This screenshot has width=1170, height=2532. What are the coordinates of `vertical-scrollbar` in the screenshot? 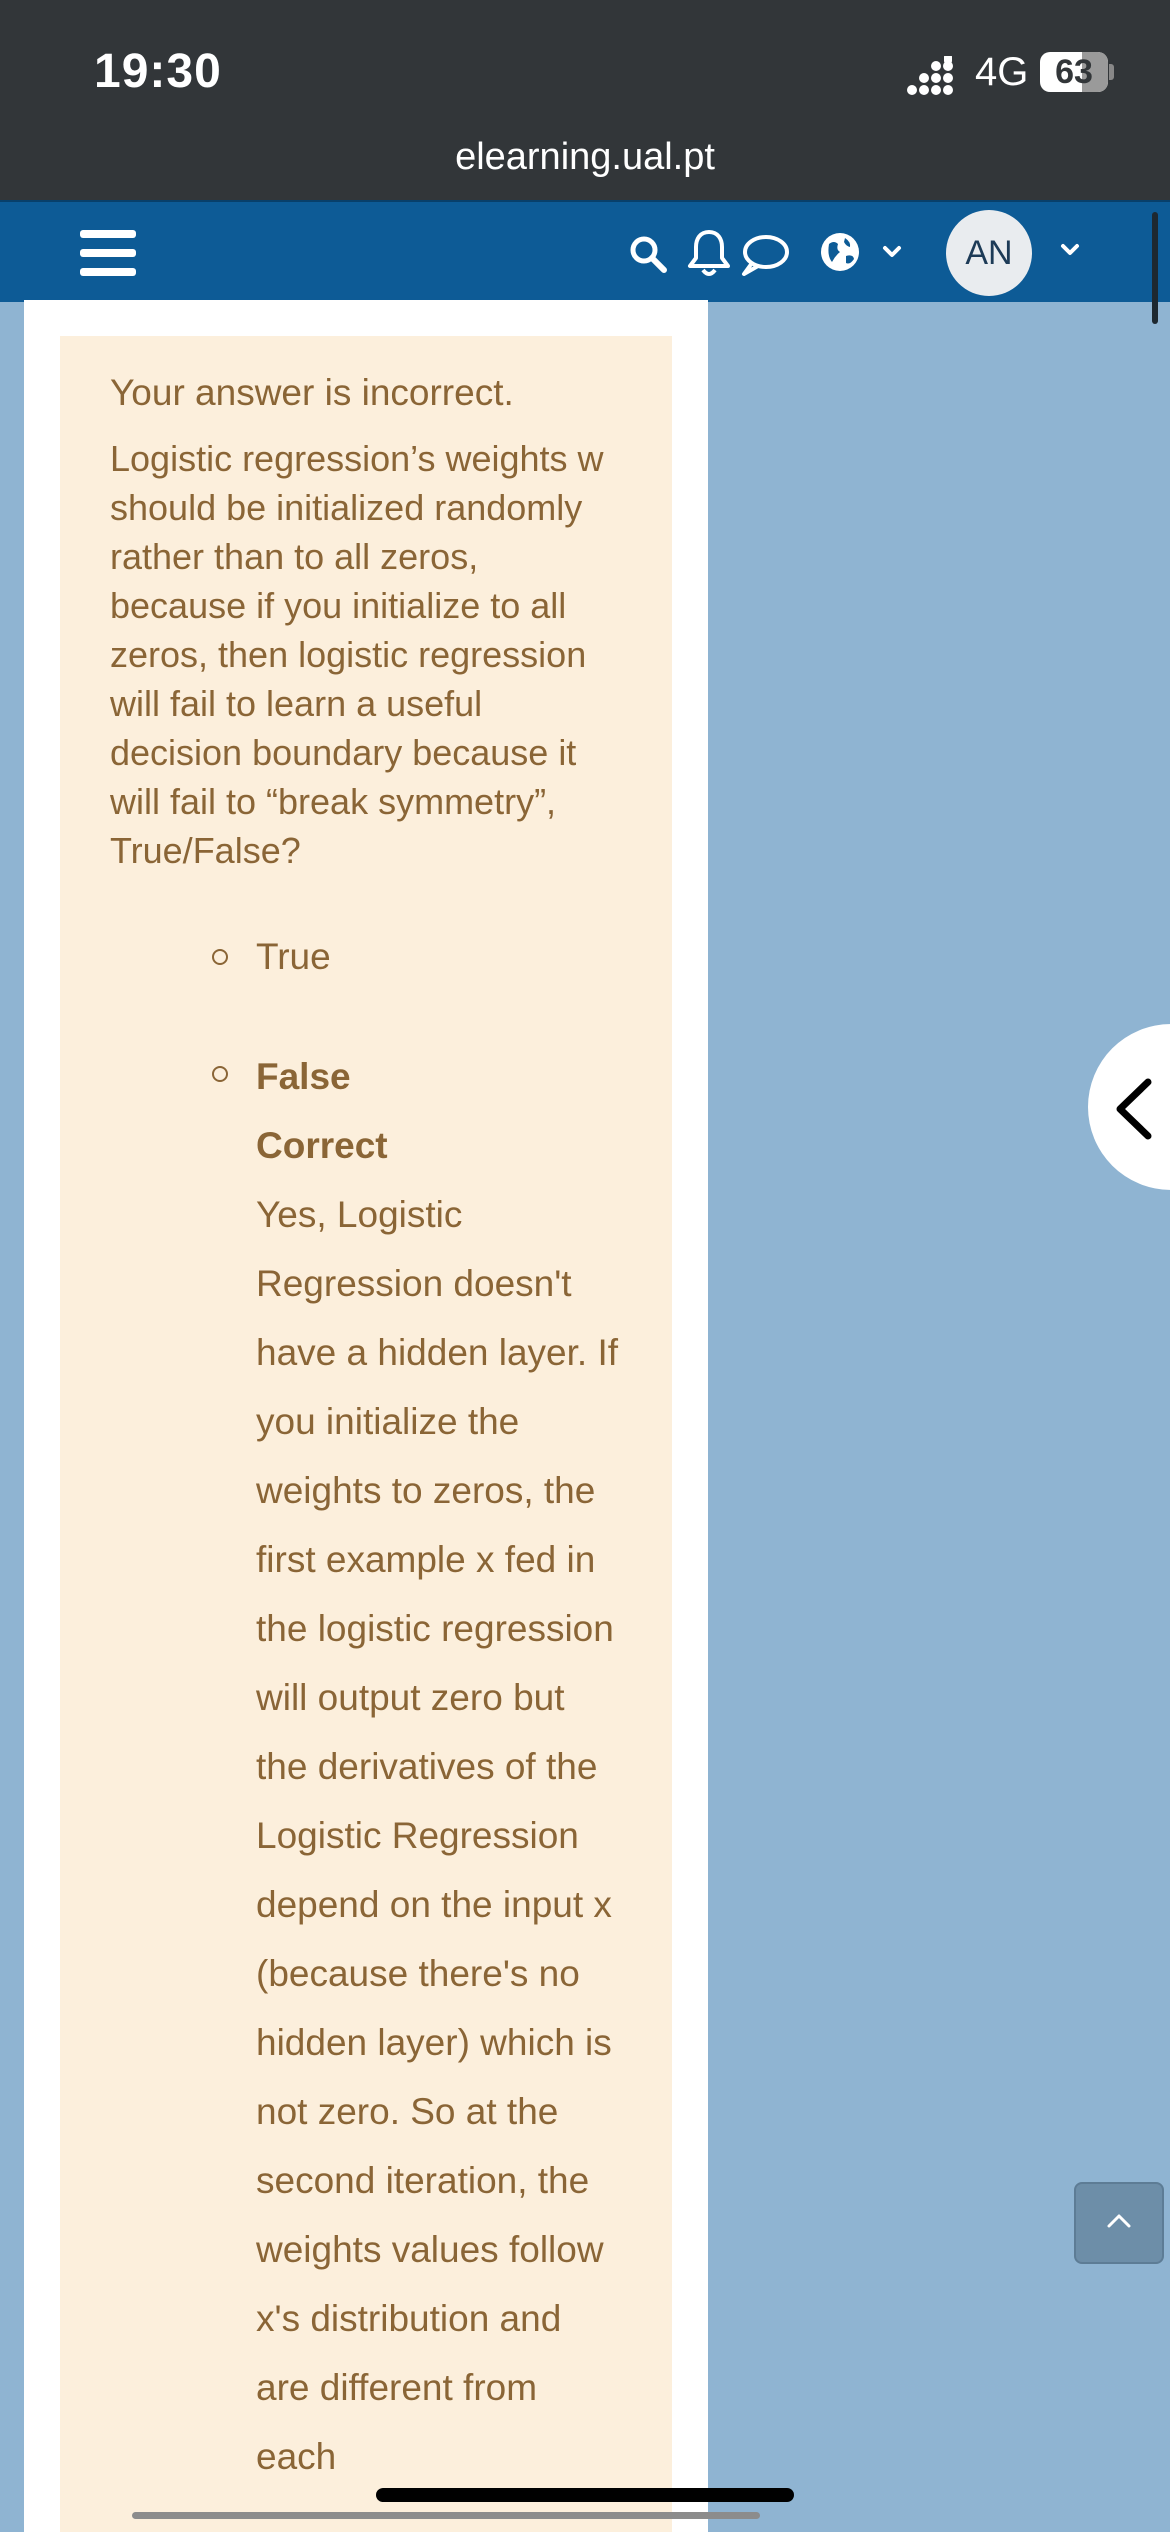 It's located at (1155, 268).